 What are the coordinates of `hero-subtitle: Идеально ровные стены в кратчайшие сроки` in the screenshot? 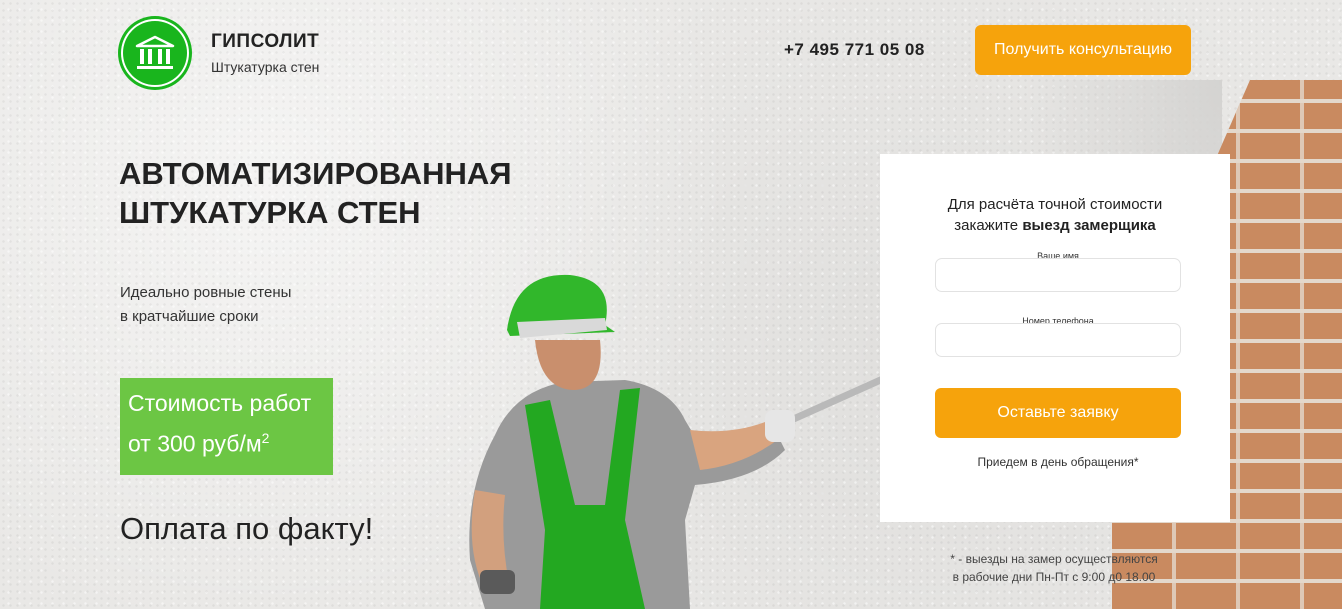 It's located at (205, 305).